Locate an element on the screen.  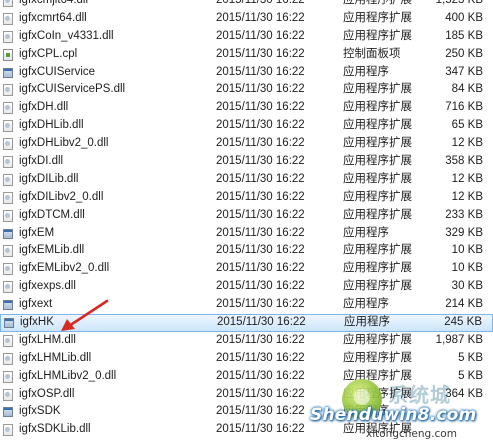
file-row: igfxEM 2015/11/30 16:22 应用程序 329 KB is located at coordinates (246, 234).